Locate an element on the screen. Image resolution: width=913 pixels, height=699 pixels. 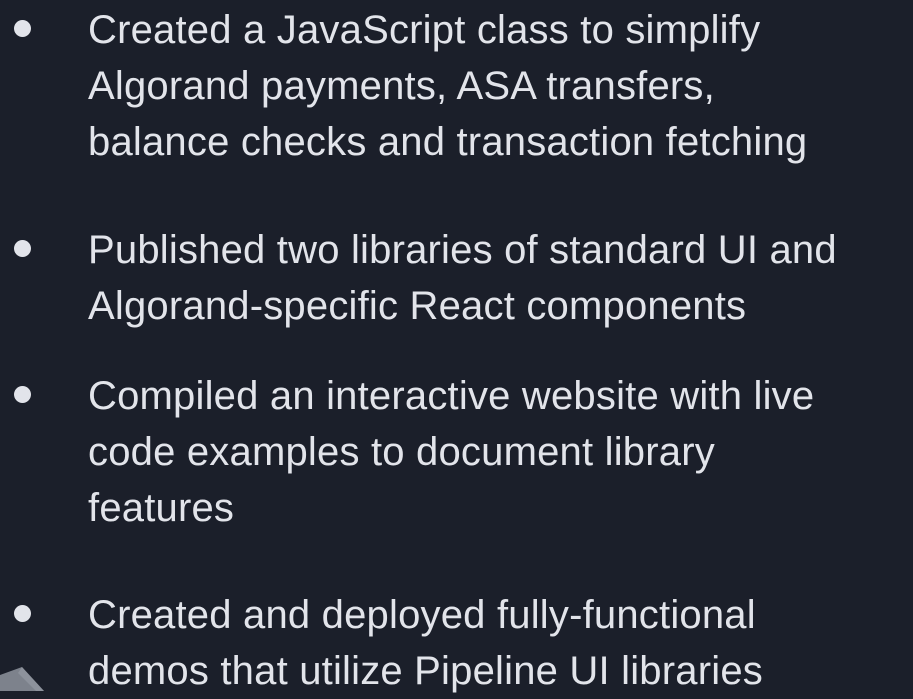
bullet-line: code examples to document library is located at coordinates (401, 452).